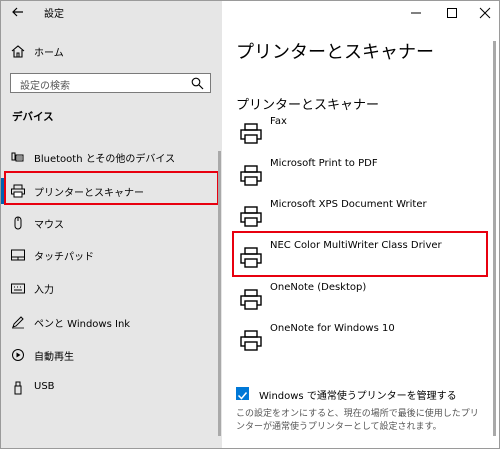 The image size is (500, 449). Describe the element at coordinates (49, 53) in the screenshot. I see `home-label: ホーム` at that location.